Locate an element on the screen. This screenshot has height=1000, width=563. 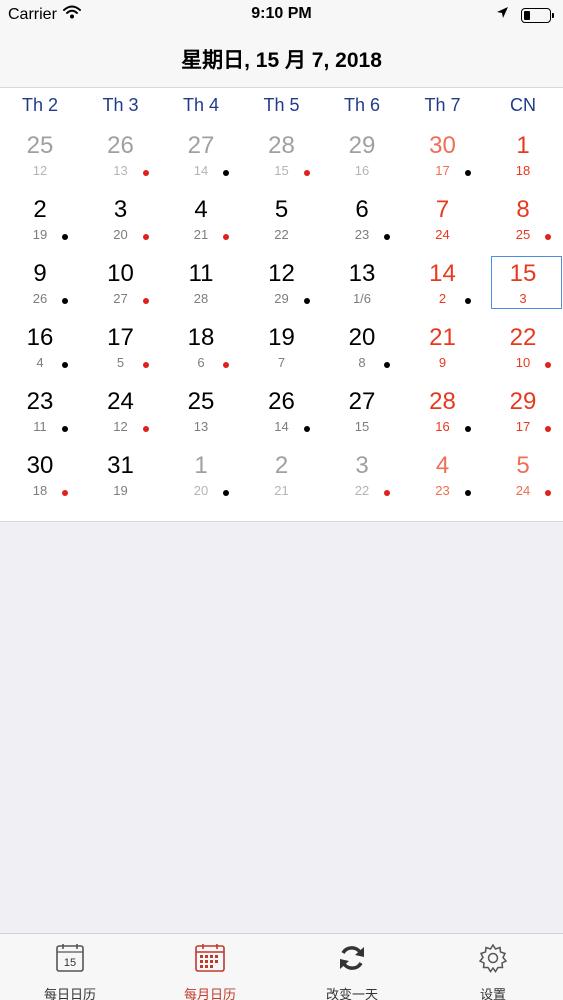
day-number: 20 is located at coordinates (362, 337).